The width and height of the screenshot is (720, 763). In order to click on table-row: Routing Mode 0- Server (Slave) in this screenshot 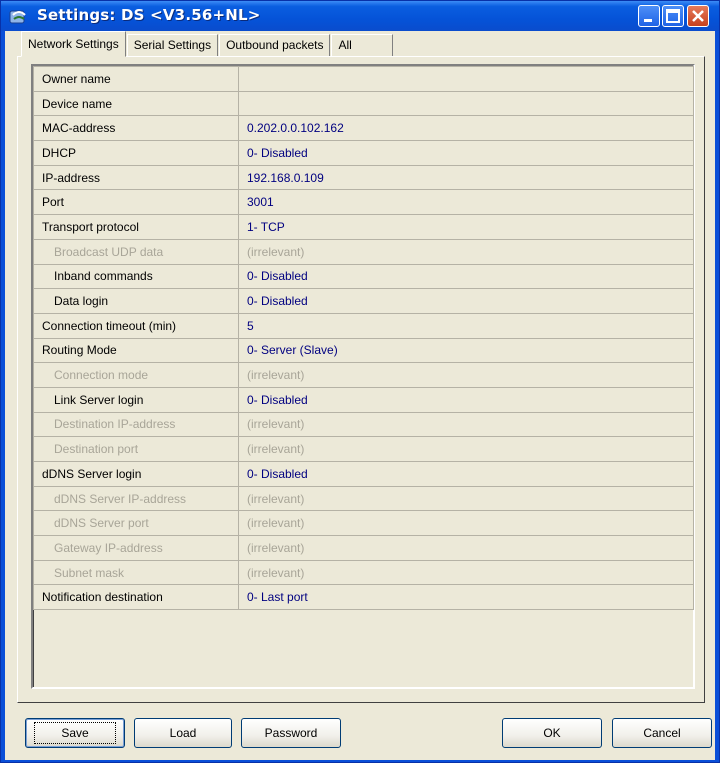, I will do `click(363, 350)`.